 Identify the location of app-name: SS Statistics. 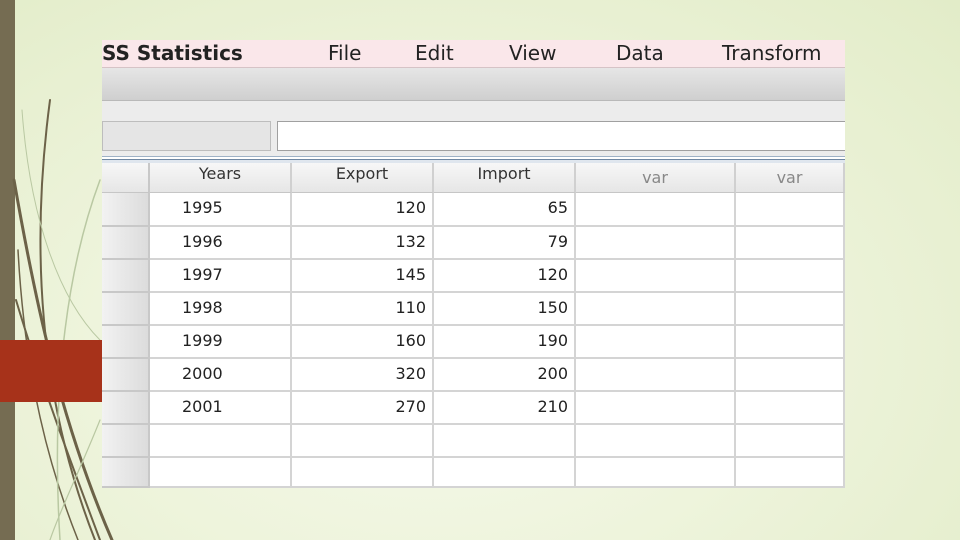
(172, 53).